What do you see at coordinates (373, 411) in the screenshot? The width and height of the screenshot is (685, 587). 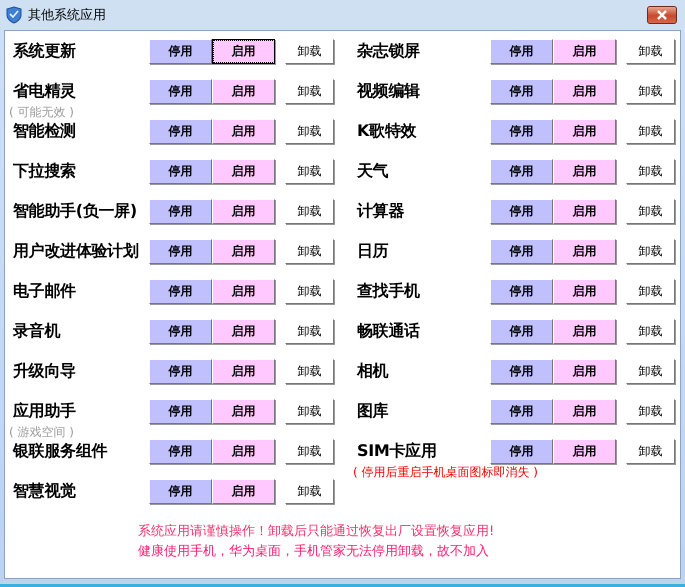 I see `app-name: 图库` at bounding box center [373, 411].